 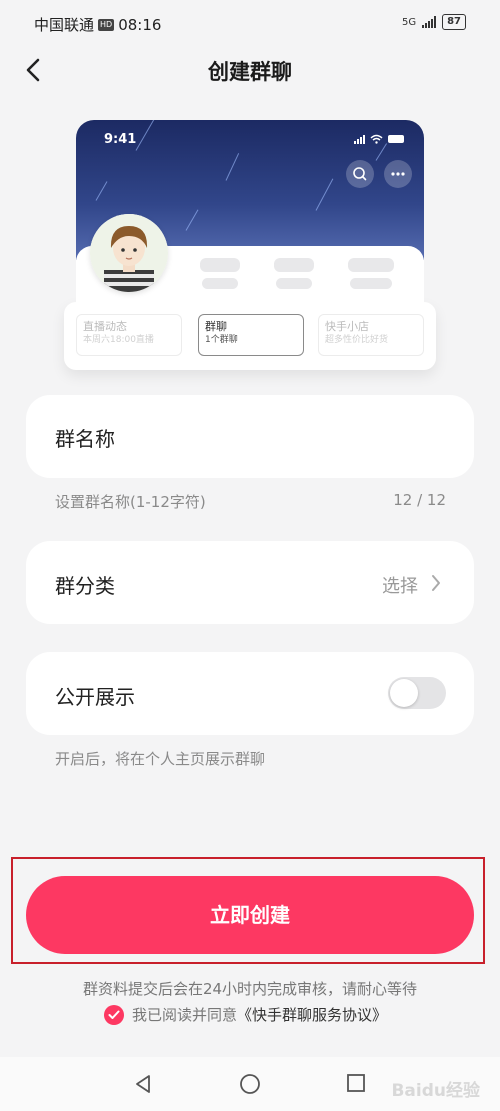 I want to click on system-navigation-bar: Baidu经验, so click(x=250, y=1084).